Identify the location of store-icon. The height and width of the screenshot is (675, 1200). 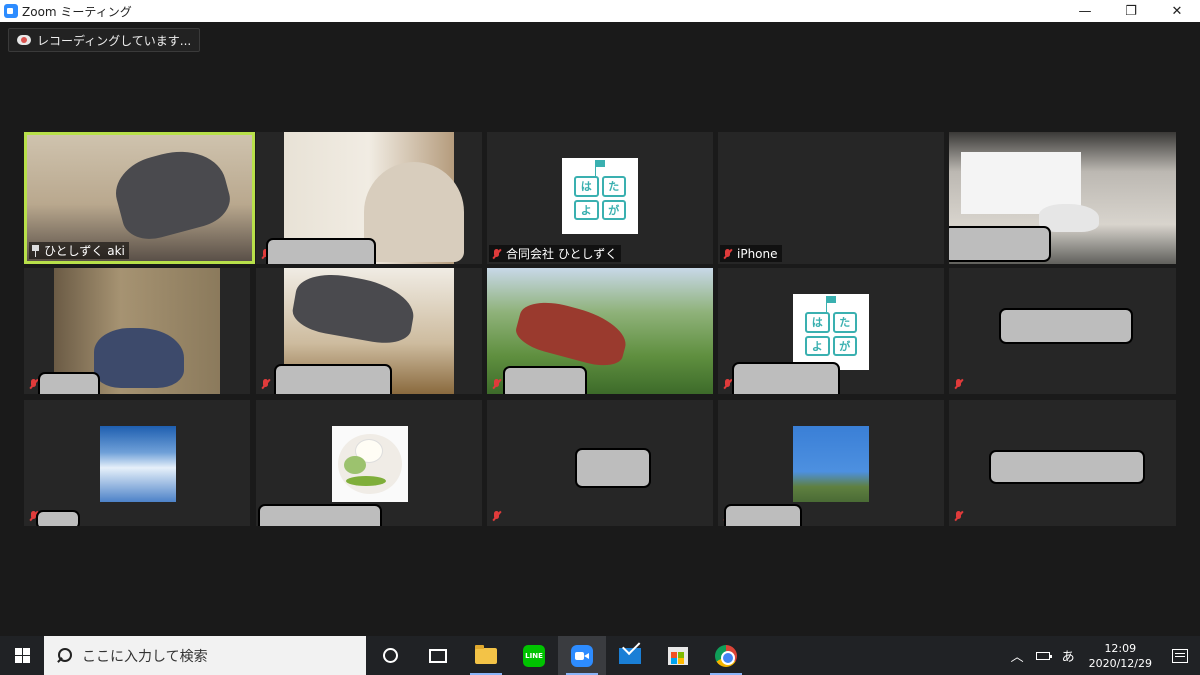
(678, 655).